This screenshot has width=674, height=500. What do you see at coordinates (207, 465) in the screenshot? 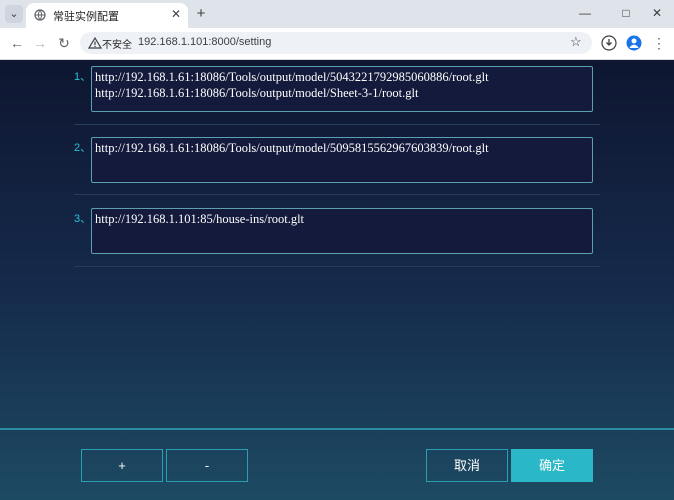
I see `remove-entry-button: -` at bounding box center [207, 465].